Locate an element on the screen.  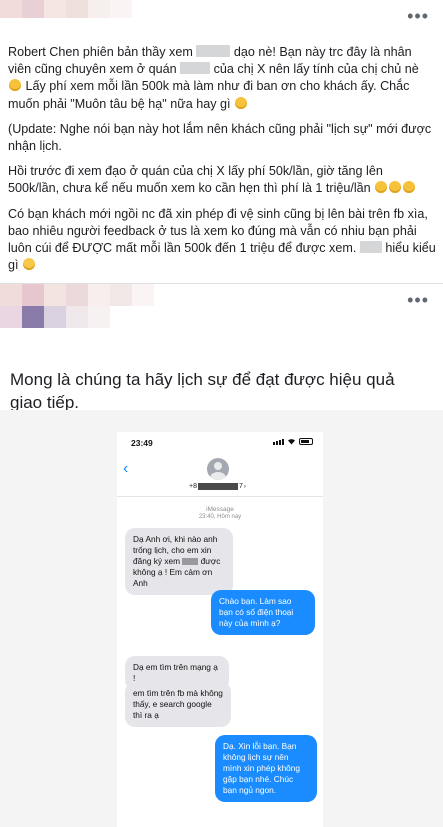
back-chevron-icon: ‹ is located at coordinates (126, 468).